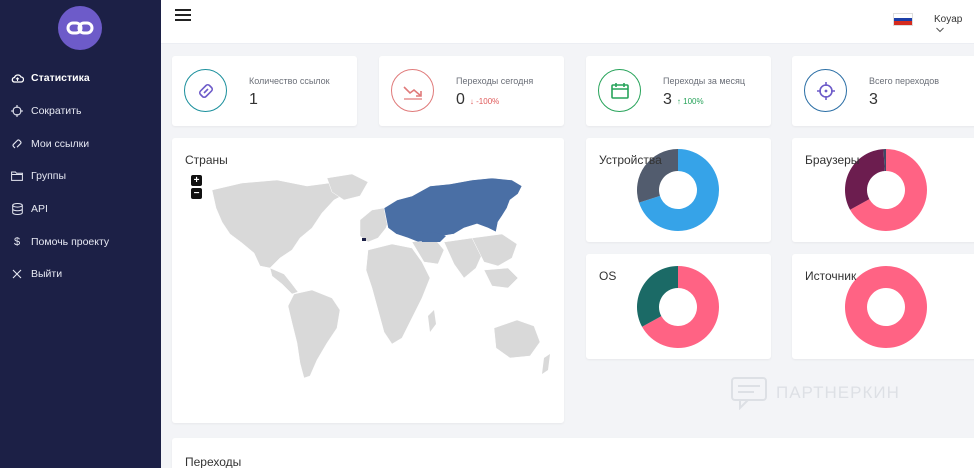 Image resolution: width=974 pixels, height=468 pixels. What do you see at coordinates (60, 143) in the screenshot?
I see `sidebar-item-label: Мои ссылки` at bounding box center [60, 143].